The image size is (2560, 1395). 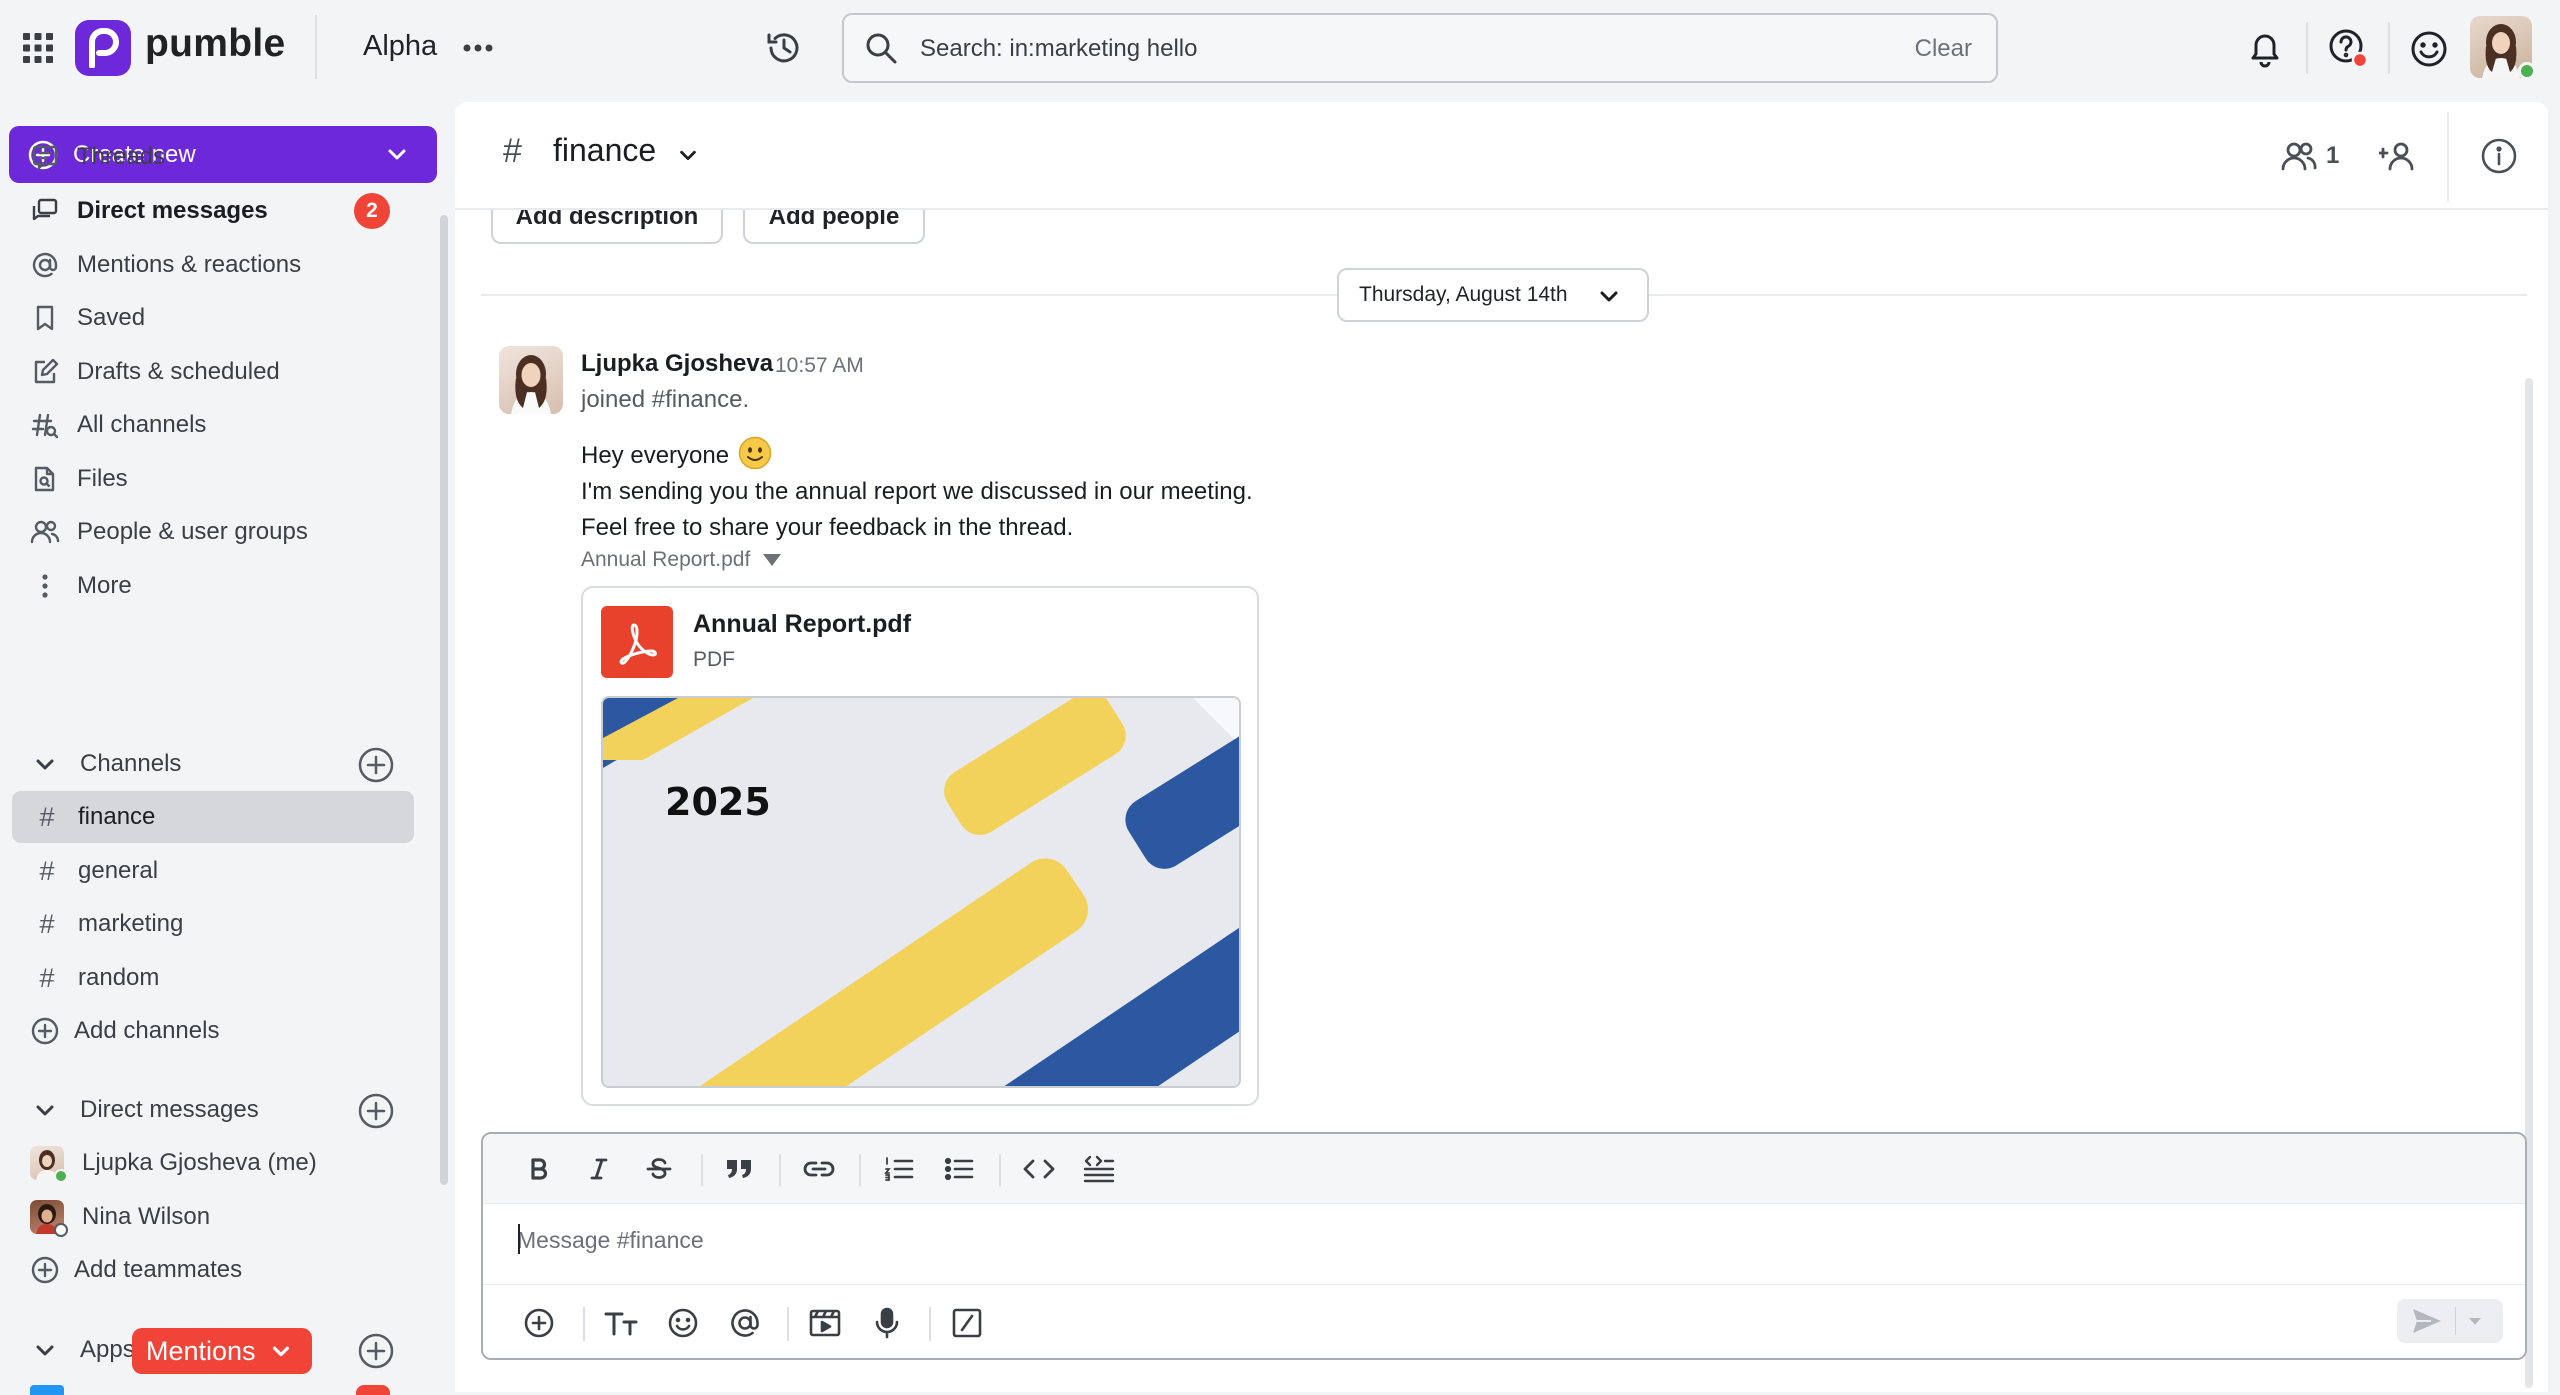 I want to click on sidebar-item-direct-messages: Direct messages, so click(x=212, y=211).